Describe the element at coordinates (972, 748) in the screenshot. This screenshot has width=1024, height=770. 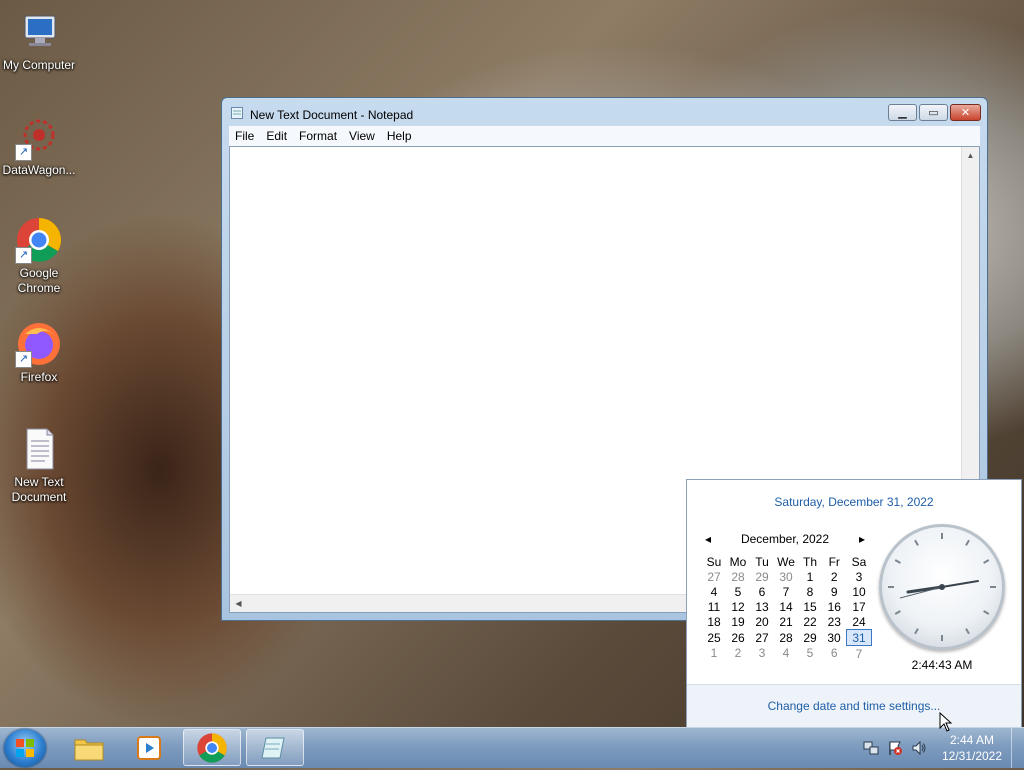
I see `taskbar-clock: 2:44 AM 12/31/2022` at that location.